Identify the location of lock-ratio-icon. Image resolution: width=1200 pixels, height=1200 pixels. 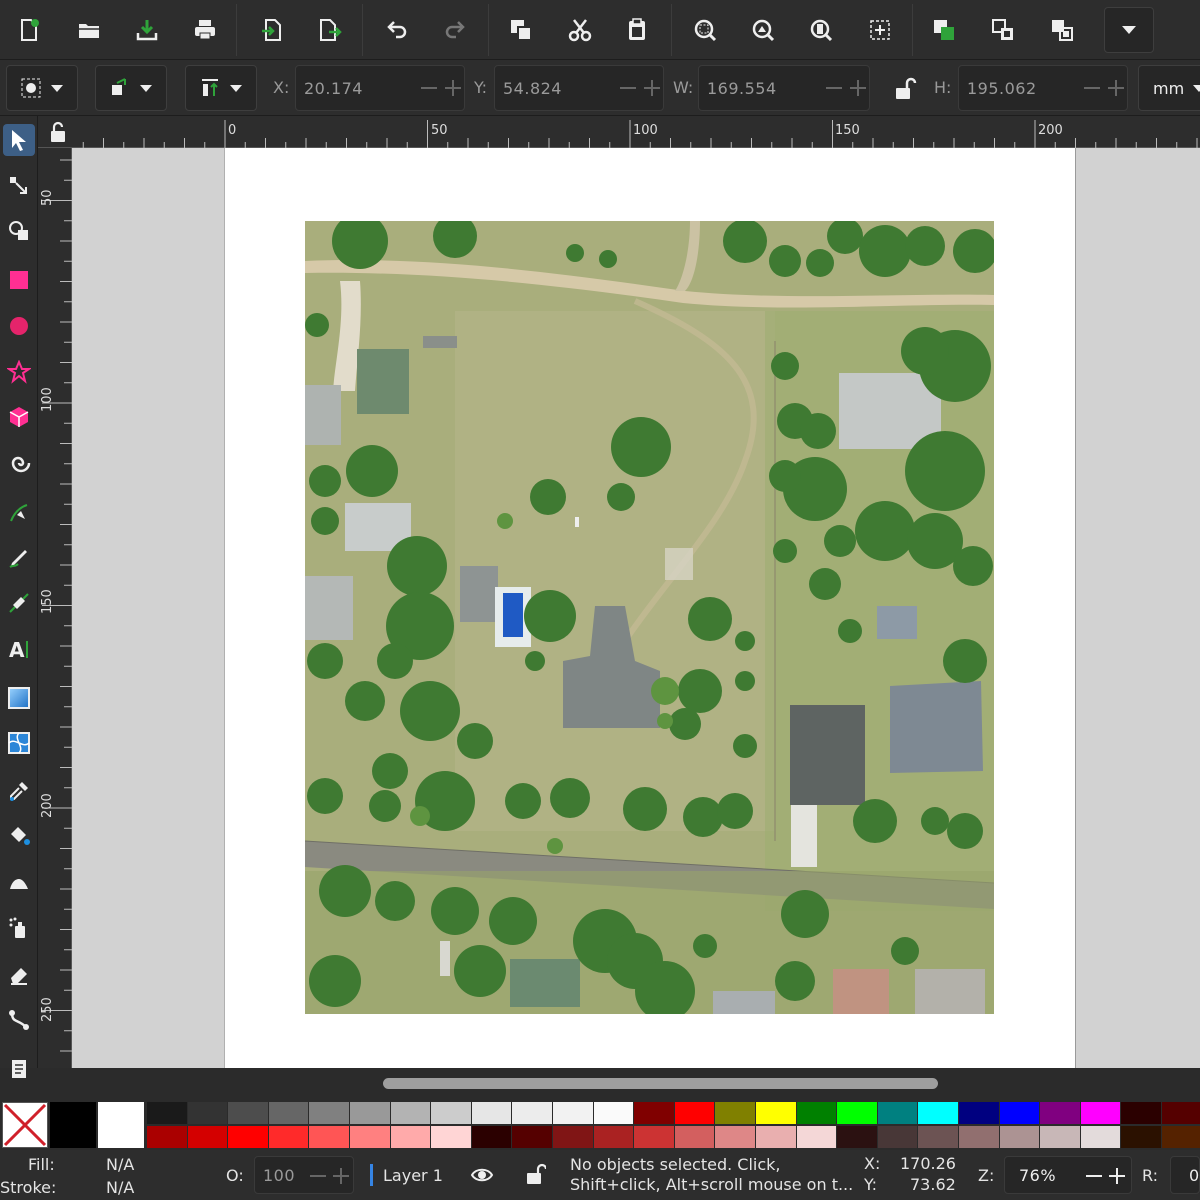
(904, 89).